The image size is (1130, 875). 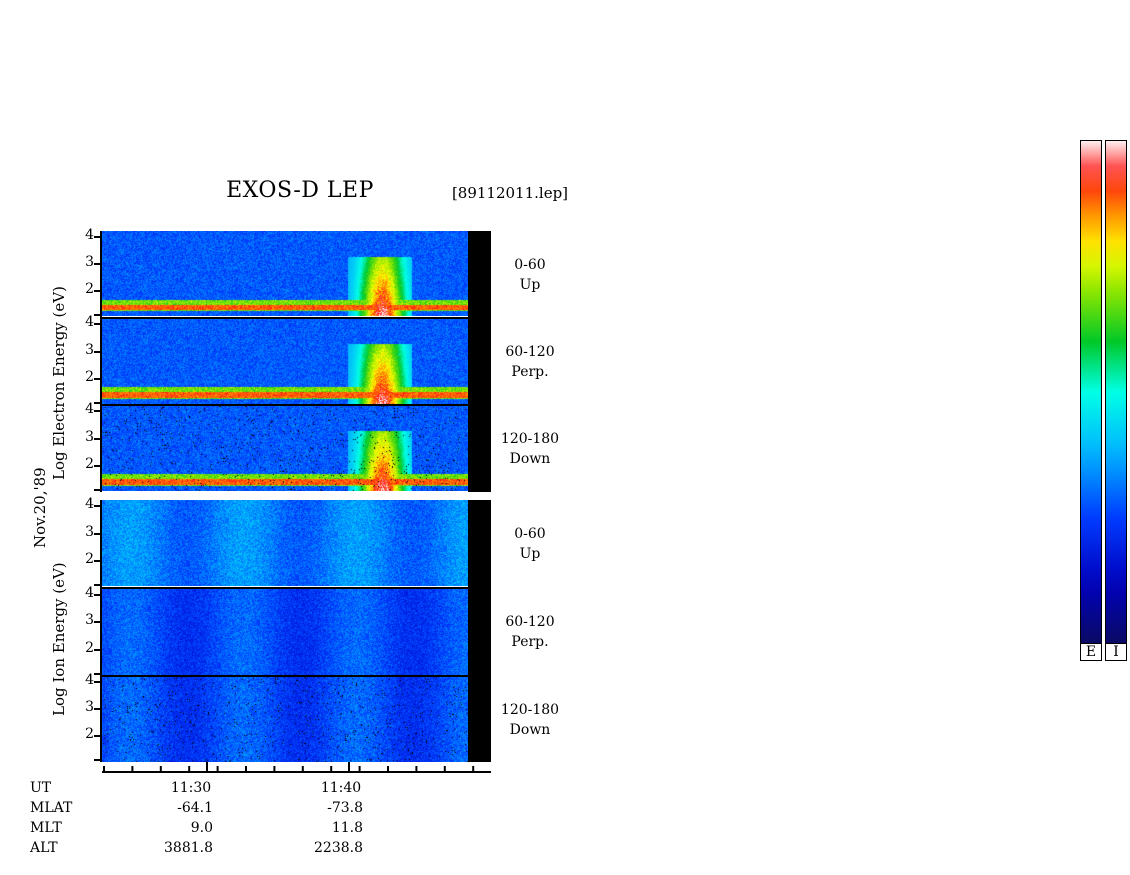 What do you see at coordinates (285, 543) in the screenshot?
I see `ion-up-spectrogram` at bounding box center [285, 543].